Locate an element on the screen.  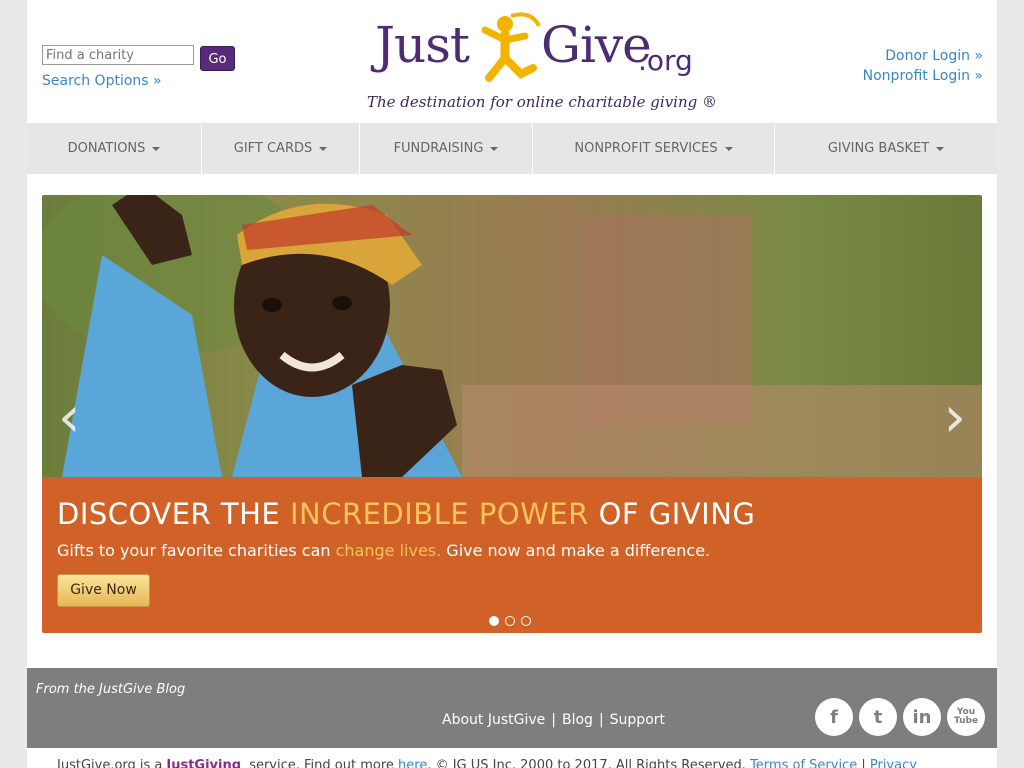
hero-title-part: OF GIVING is located at coordinates (672, 514).